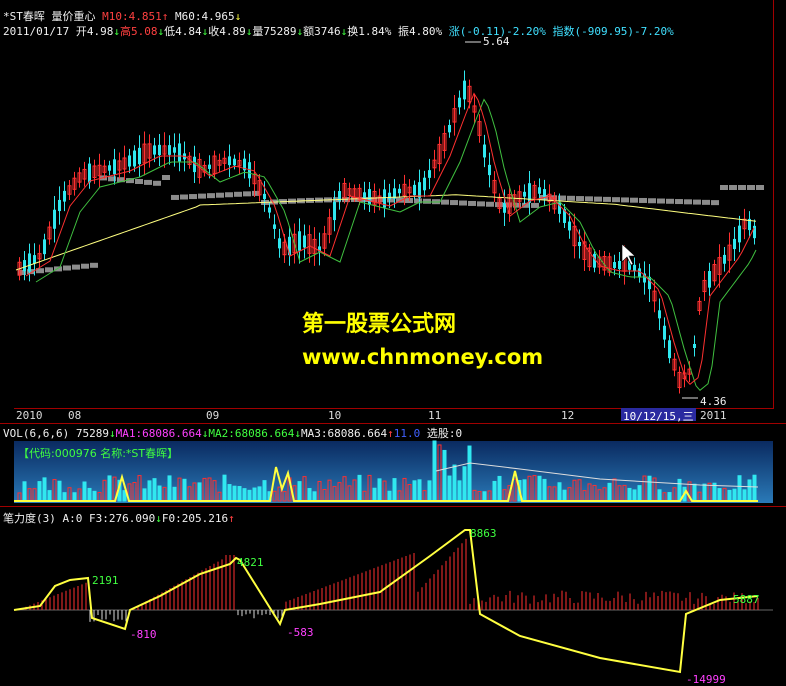 Image resolution: width=786 pixels, height=686 pixels. What do you see at coordinates (138, 31) in the screenshot?
I see `quote-high: 高5.08` at bounding box center [138, 31].